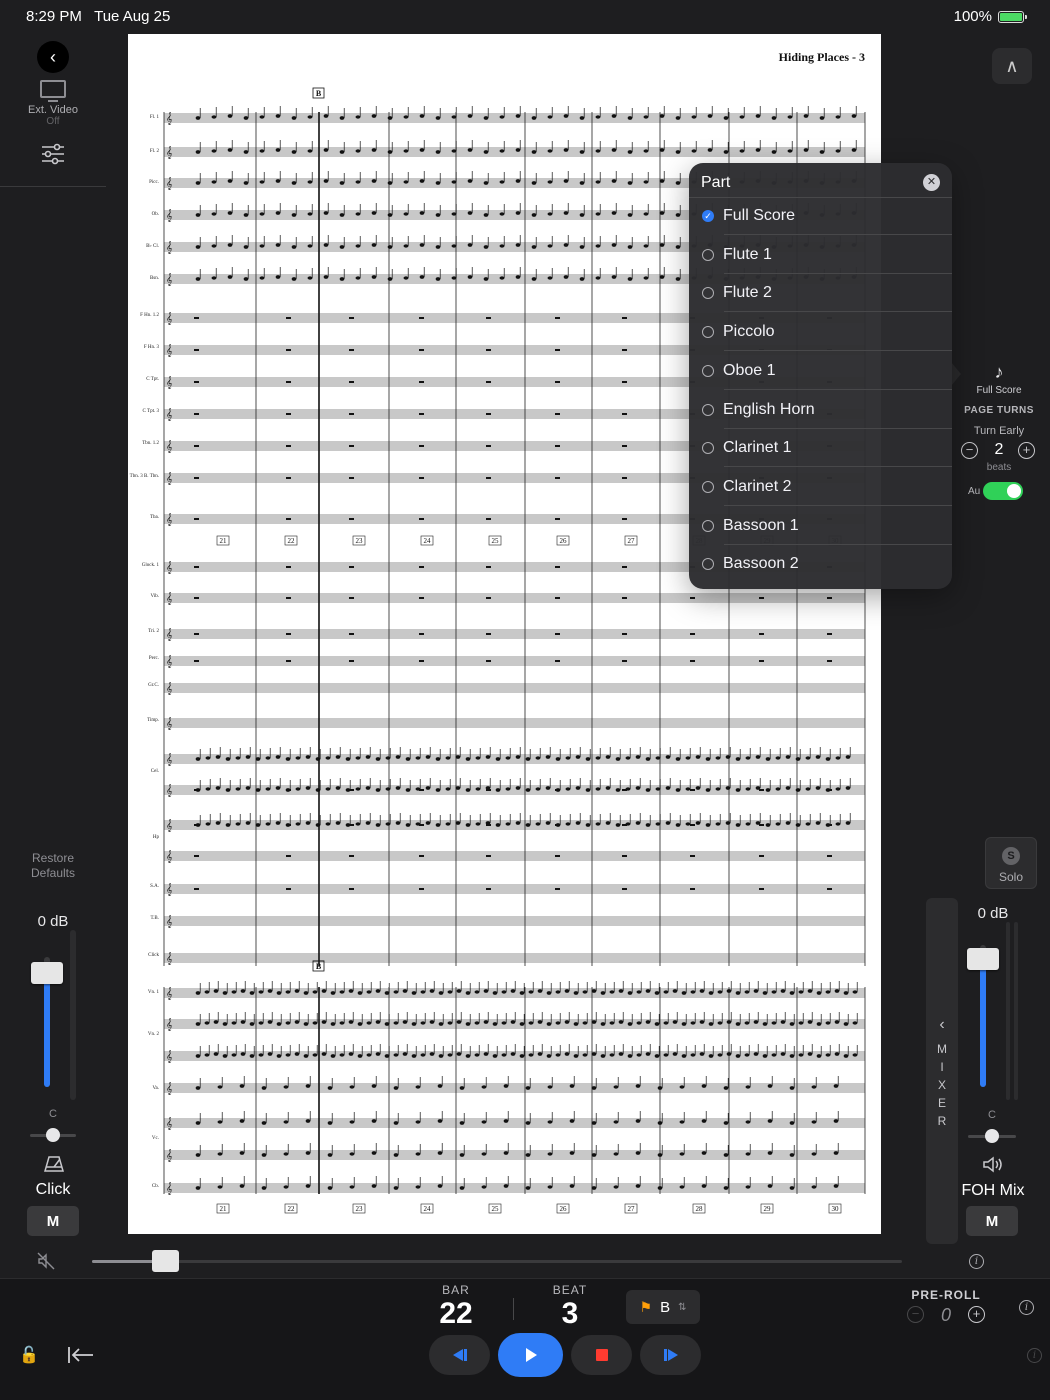  What do you see at coordinates (1012, 66) in the screenshot?
I see `collapse-toolbar-button: ∧` at bounding box center [1012, 66].